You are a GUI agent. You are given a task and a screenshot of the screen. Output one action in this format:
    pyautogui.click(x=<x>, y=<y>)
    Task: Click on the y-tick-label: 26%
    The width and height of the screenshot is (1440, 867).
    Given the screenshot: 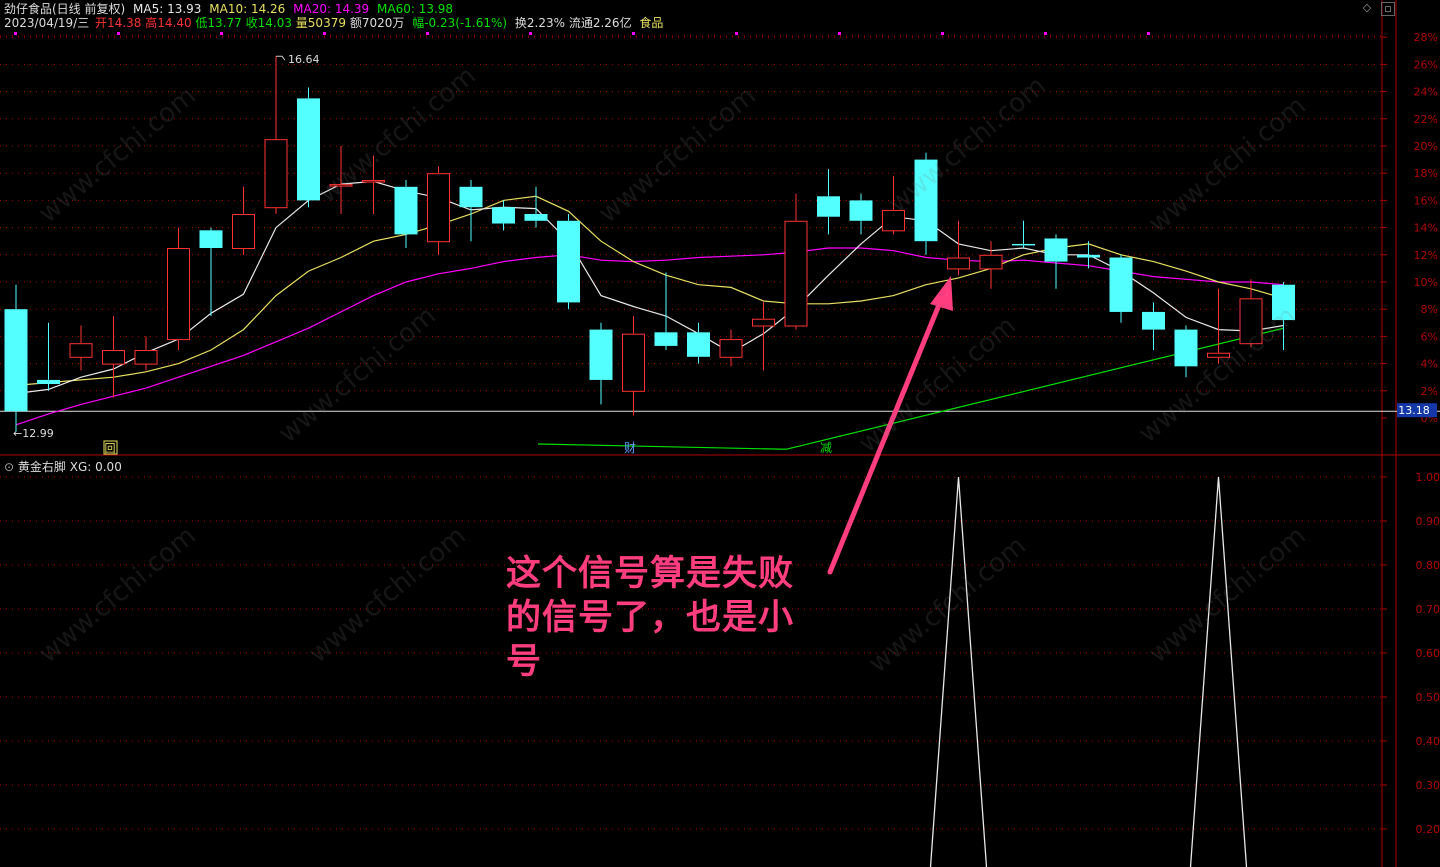 What is the action you would take?
    pyautogui.click(x=1426, y=64)
    